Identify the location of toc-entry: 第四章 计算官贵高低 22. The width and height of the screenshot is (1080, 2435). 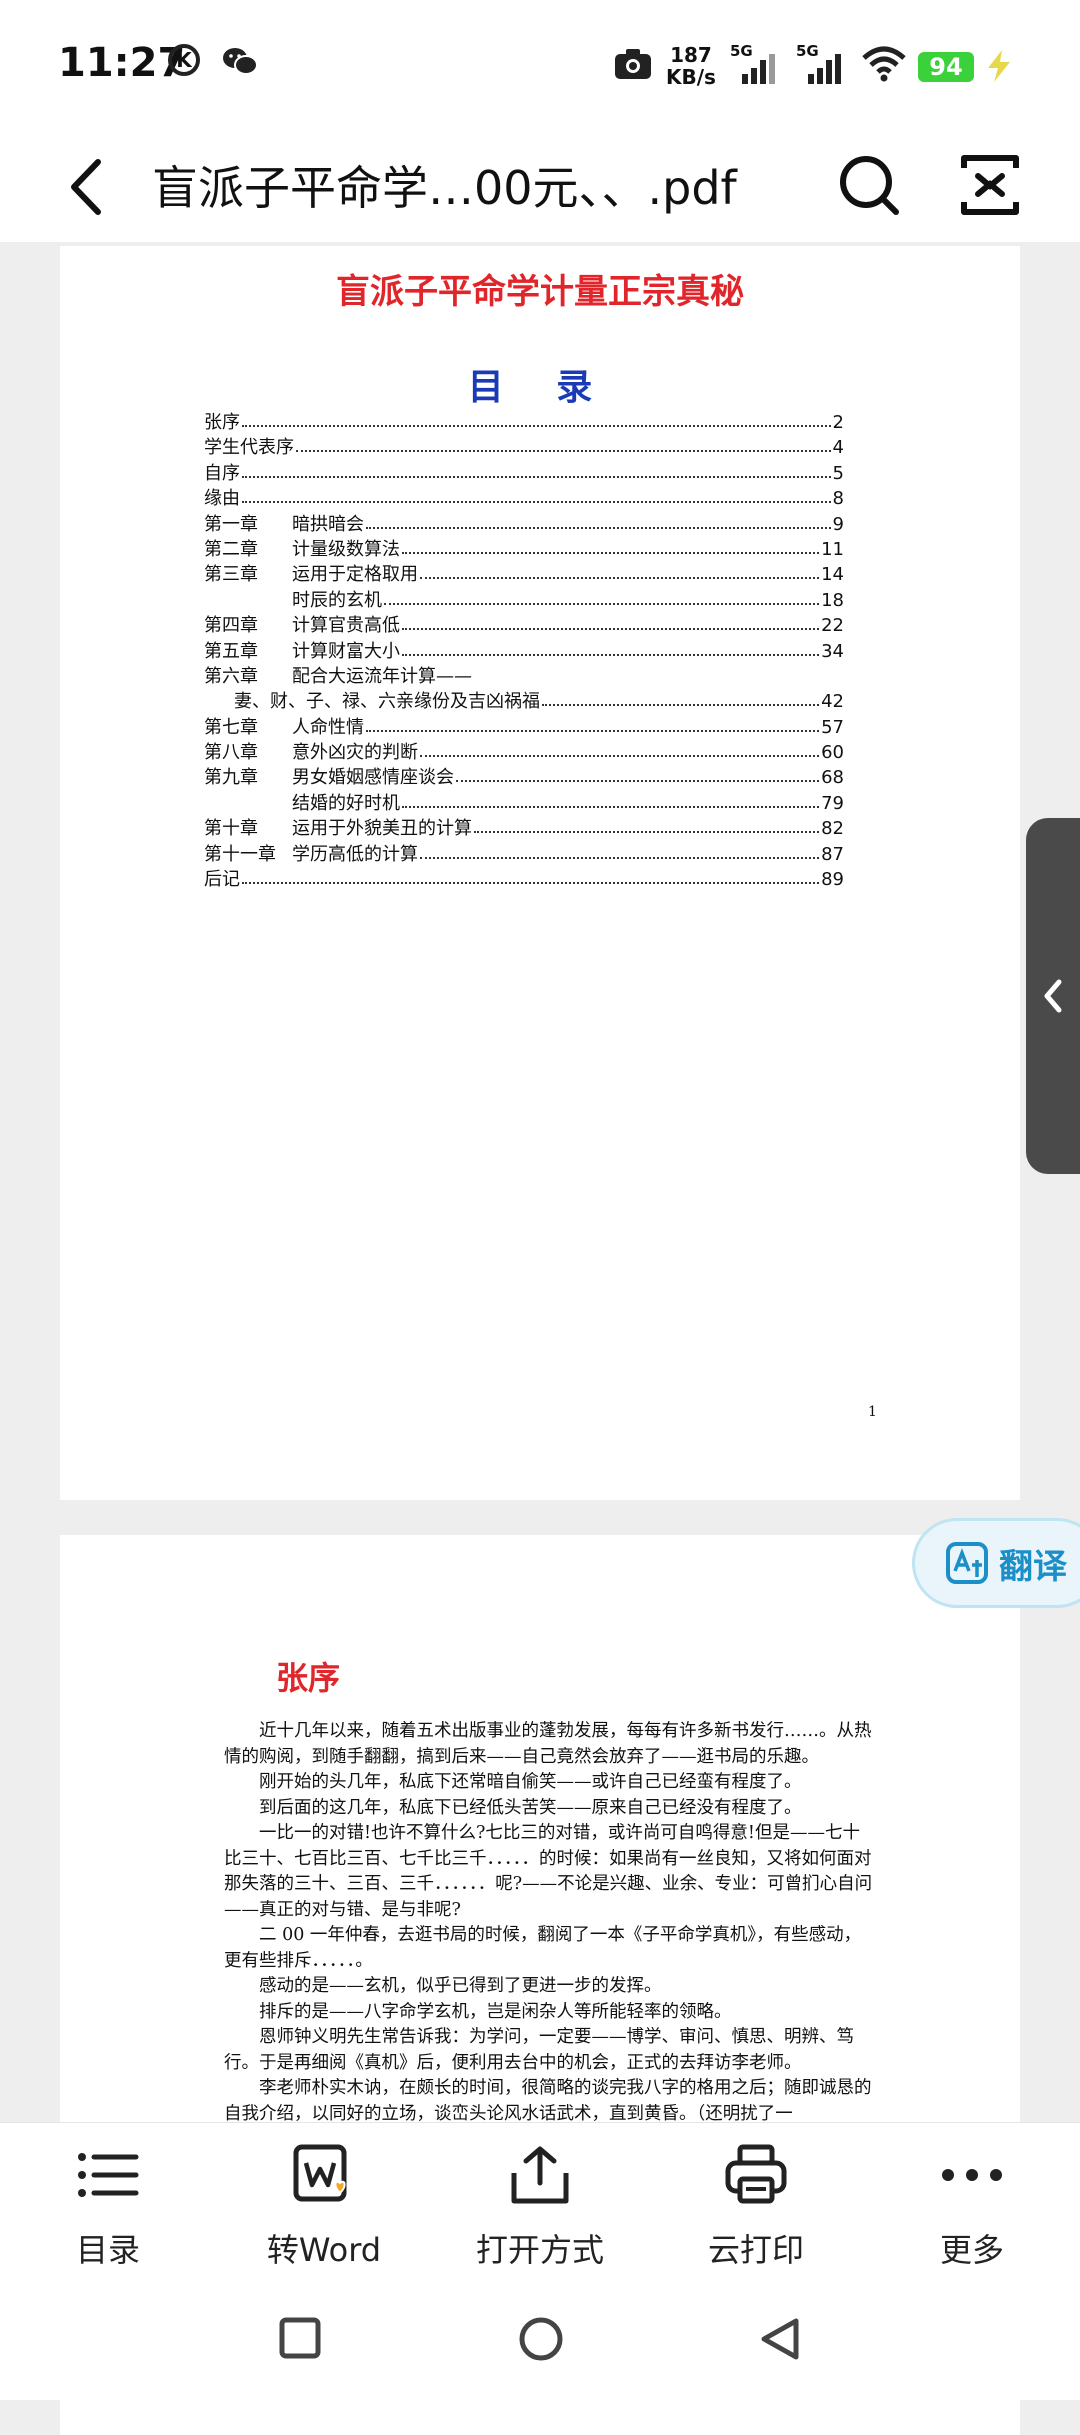
(524, 625).